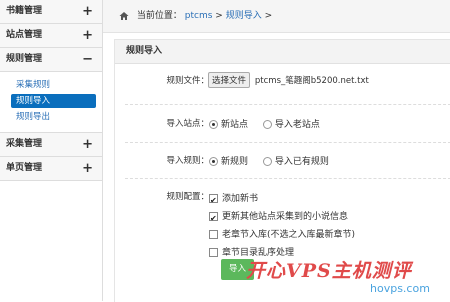 This screenshot has height=302, width=450. Describe the element at coordinates (24, 59) in the screenshot. I see `section-label: 规则管理` at that location.